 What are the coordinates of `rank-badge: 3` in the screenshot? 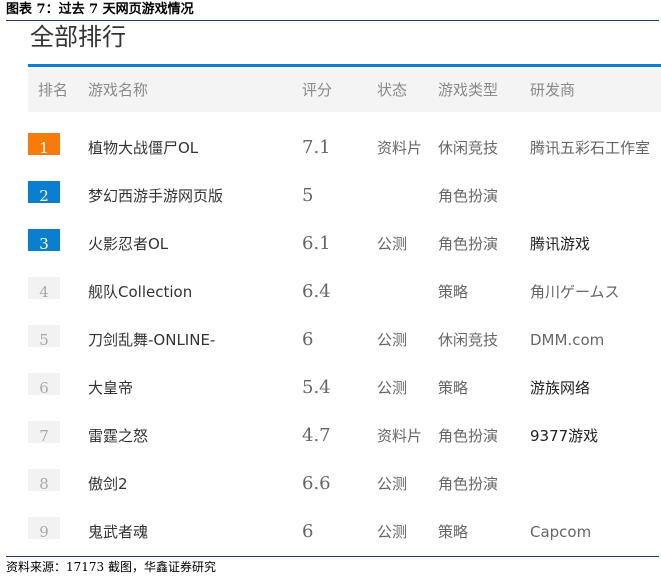 It's located at (44, 241).